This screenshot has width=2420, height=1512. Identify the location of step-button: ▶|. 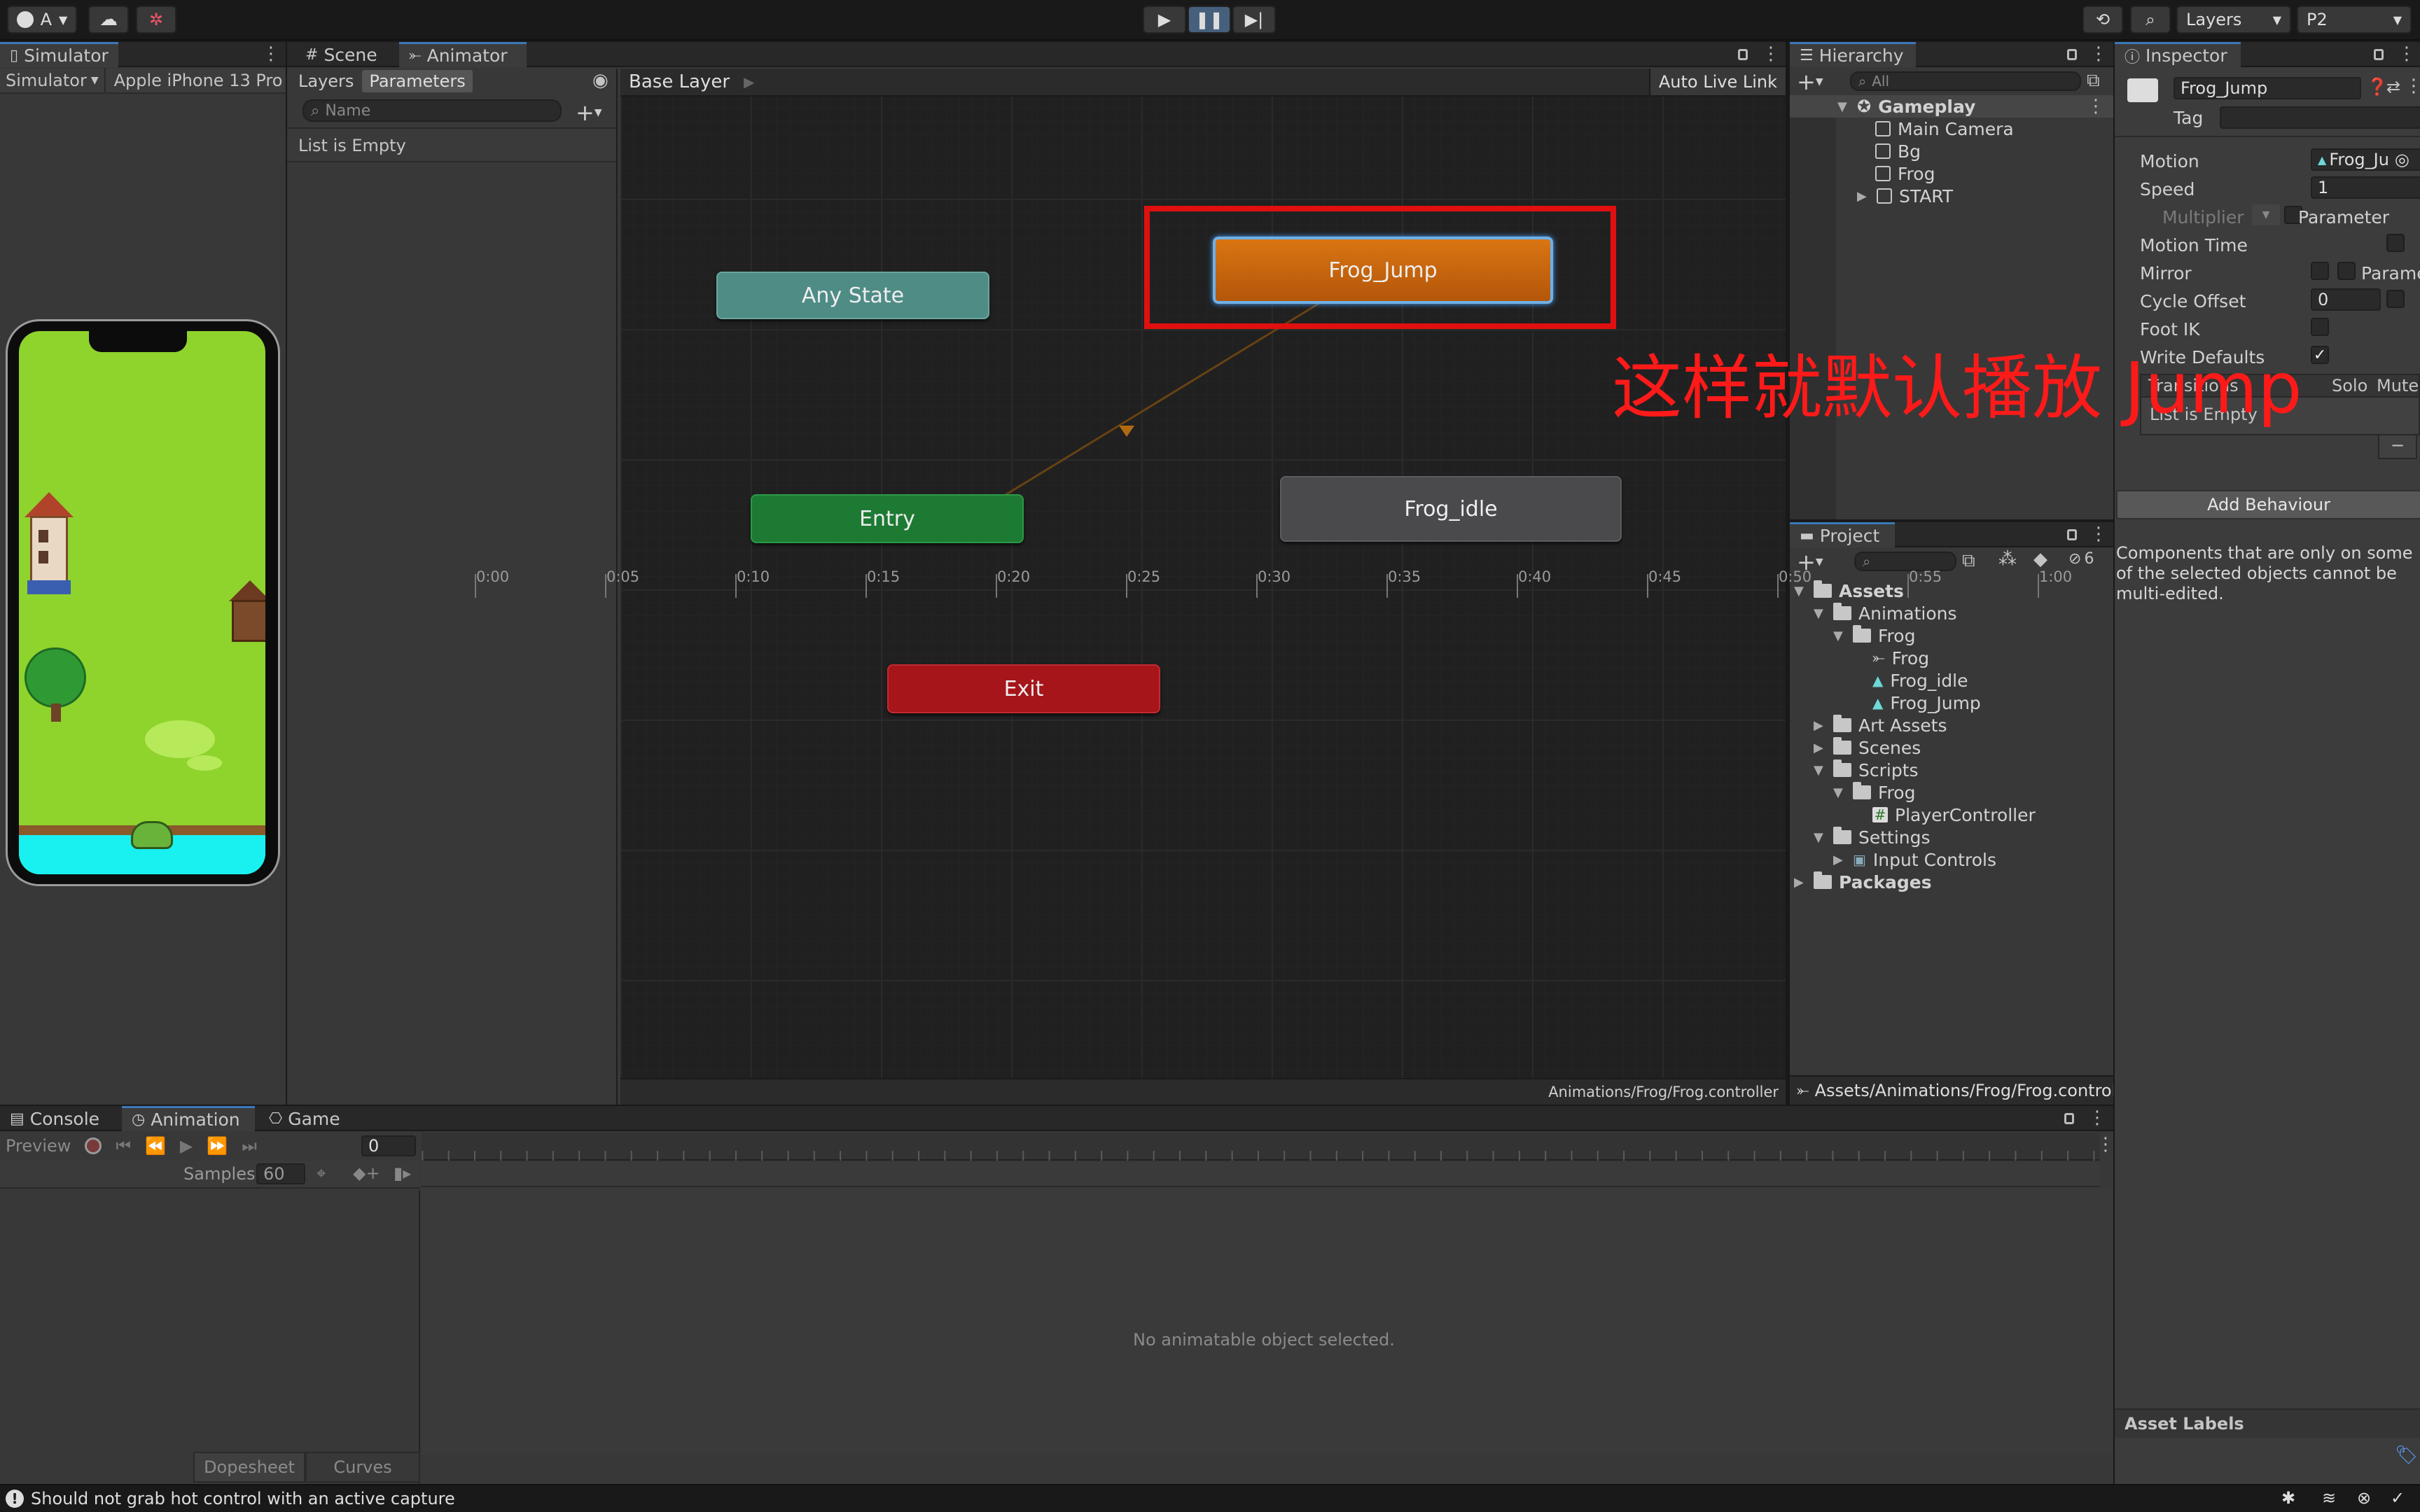
(1254, 20).